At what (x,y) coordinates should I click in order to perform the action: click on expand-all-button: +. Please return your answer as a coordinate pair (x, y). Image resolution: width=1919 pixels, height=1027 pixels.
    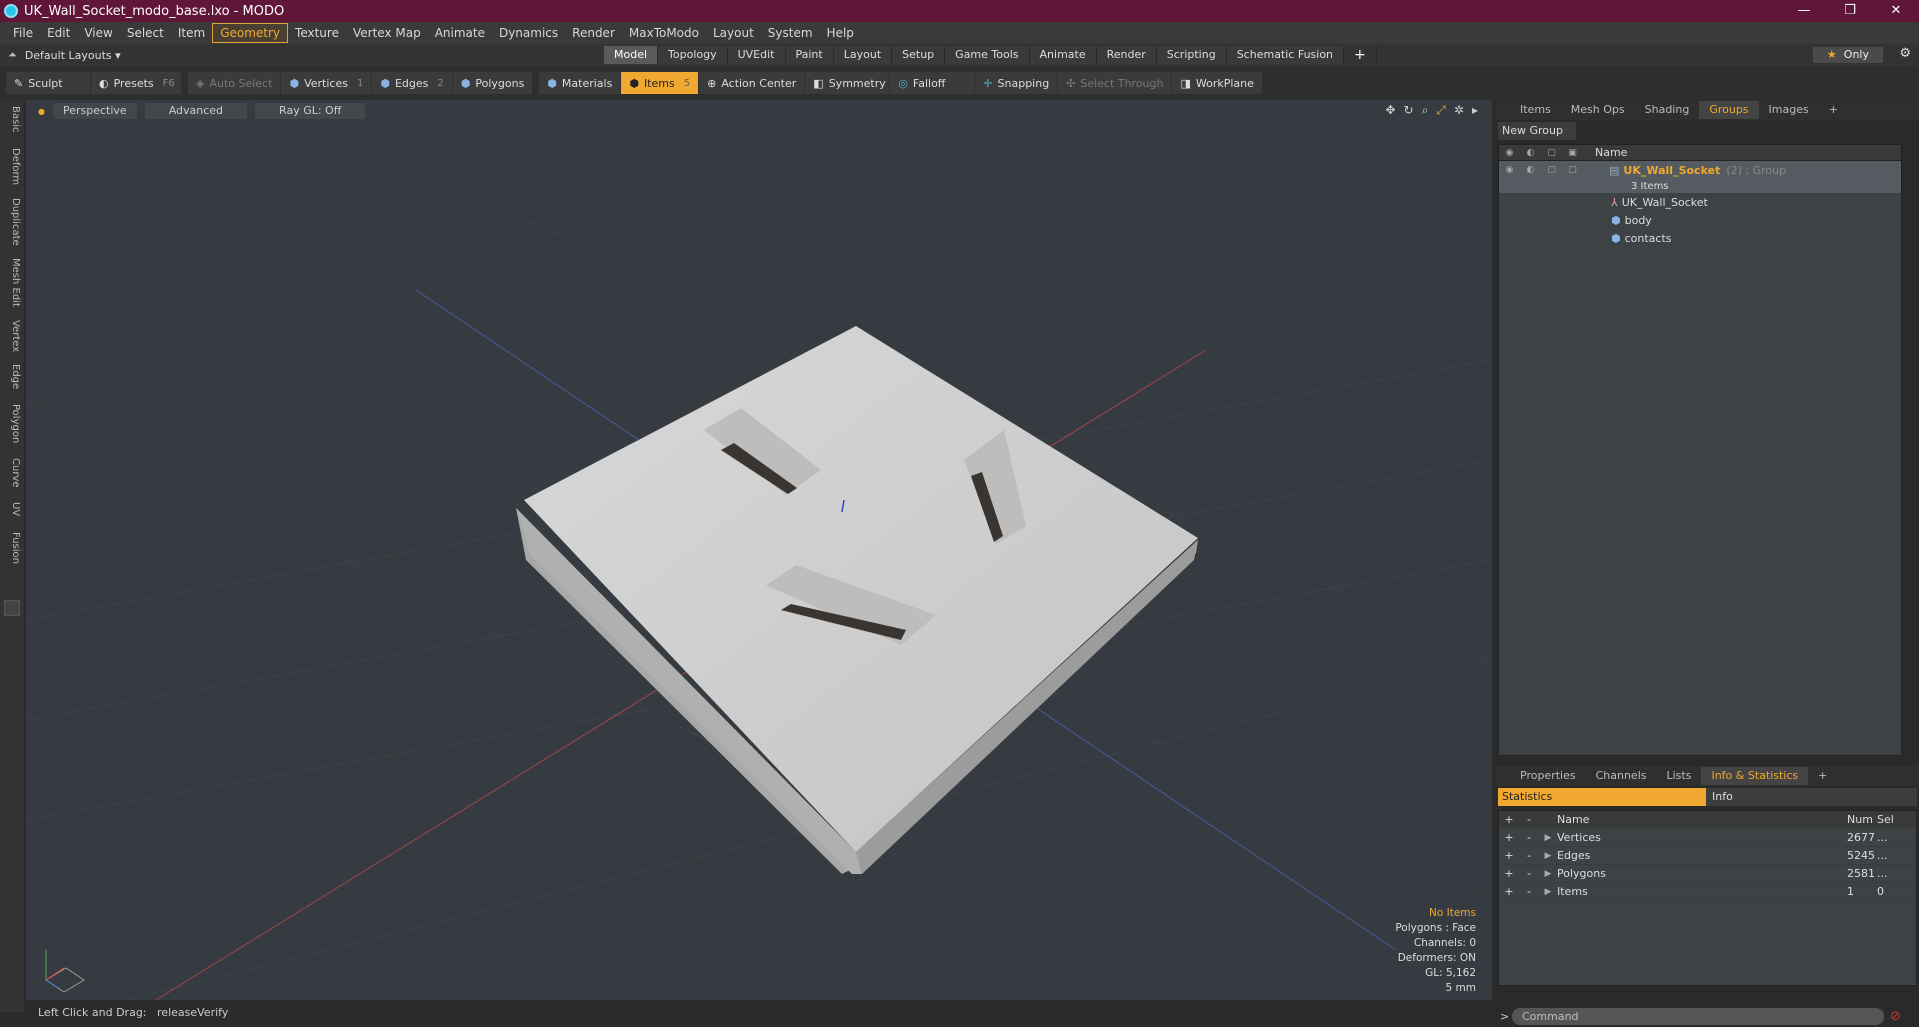
    Looking at the image, I should click on (1509, 819).